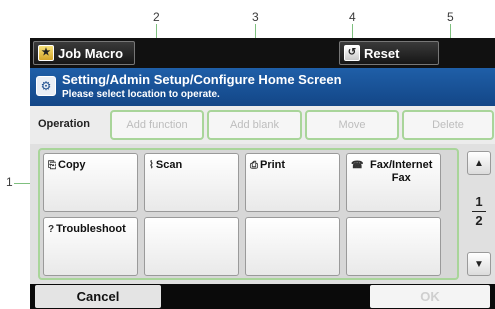  Describe the element at coordinates (254, 125) in the screenshot. I see `add-blank-button: Add blank` at that location.